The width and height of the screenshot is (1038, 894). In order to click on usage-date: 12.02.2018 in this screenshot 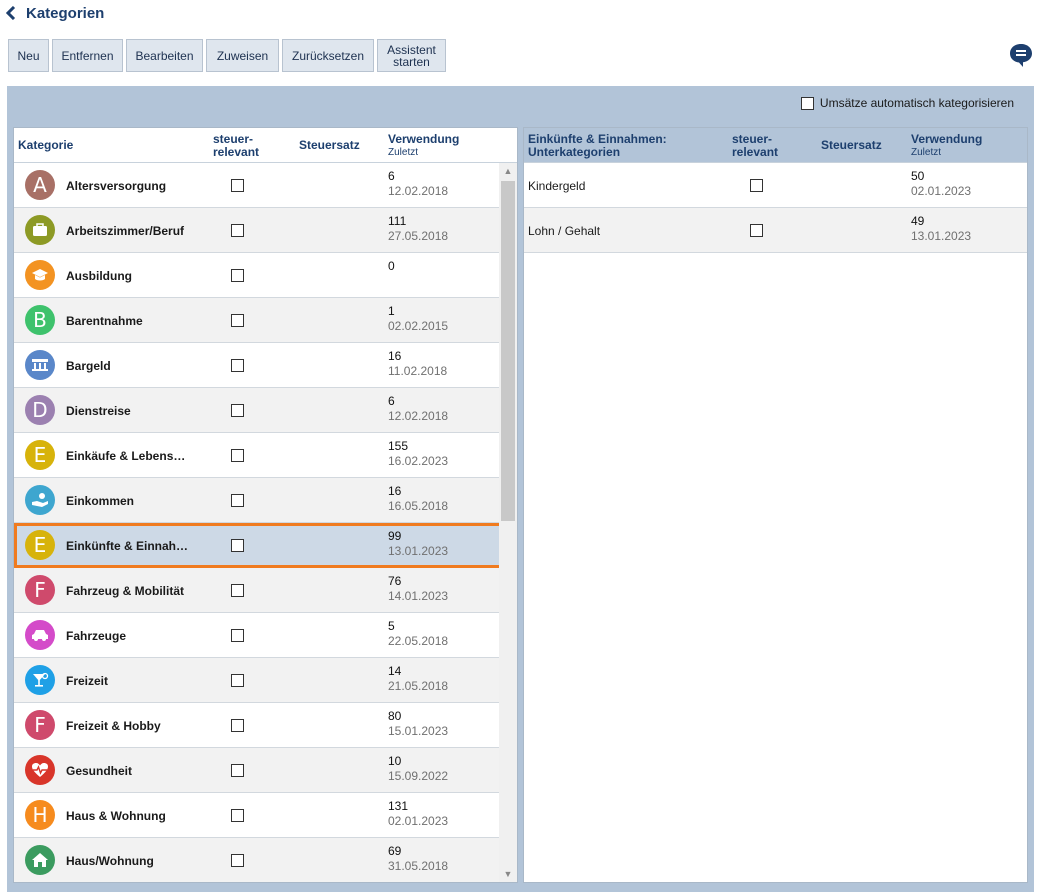, I will do `click(418, 191)`.